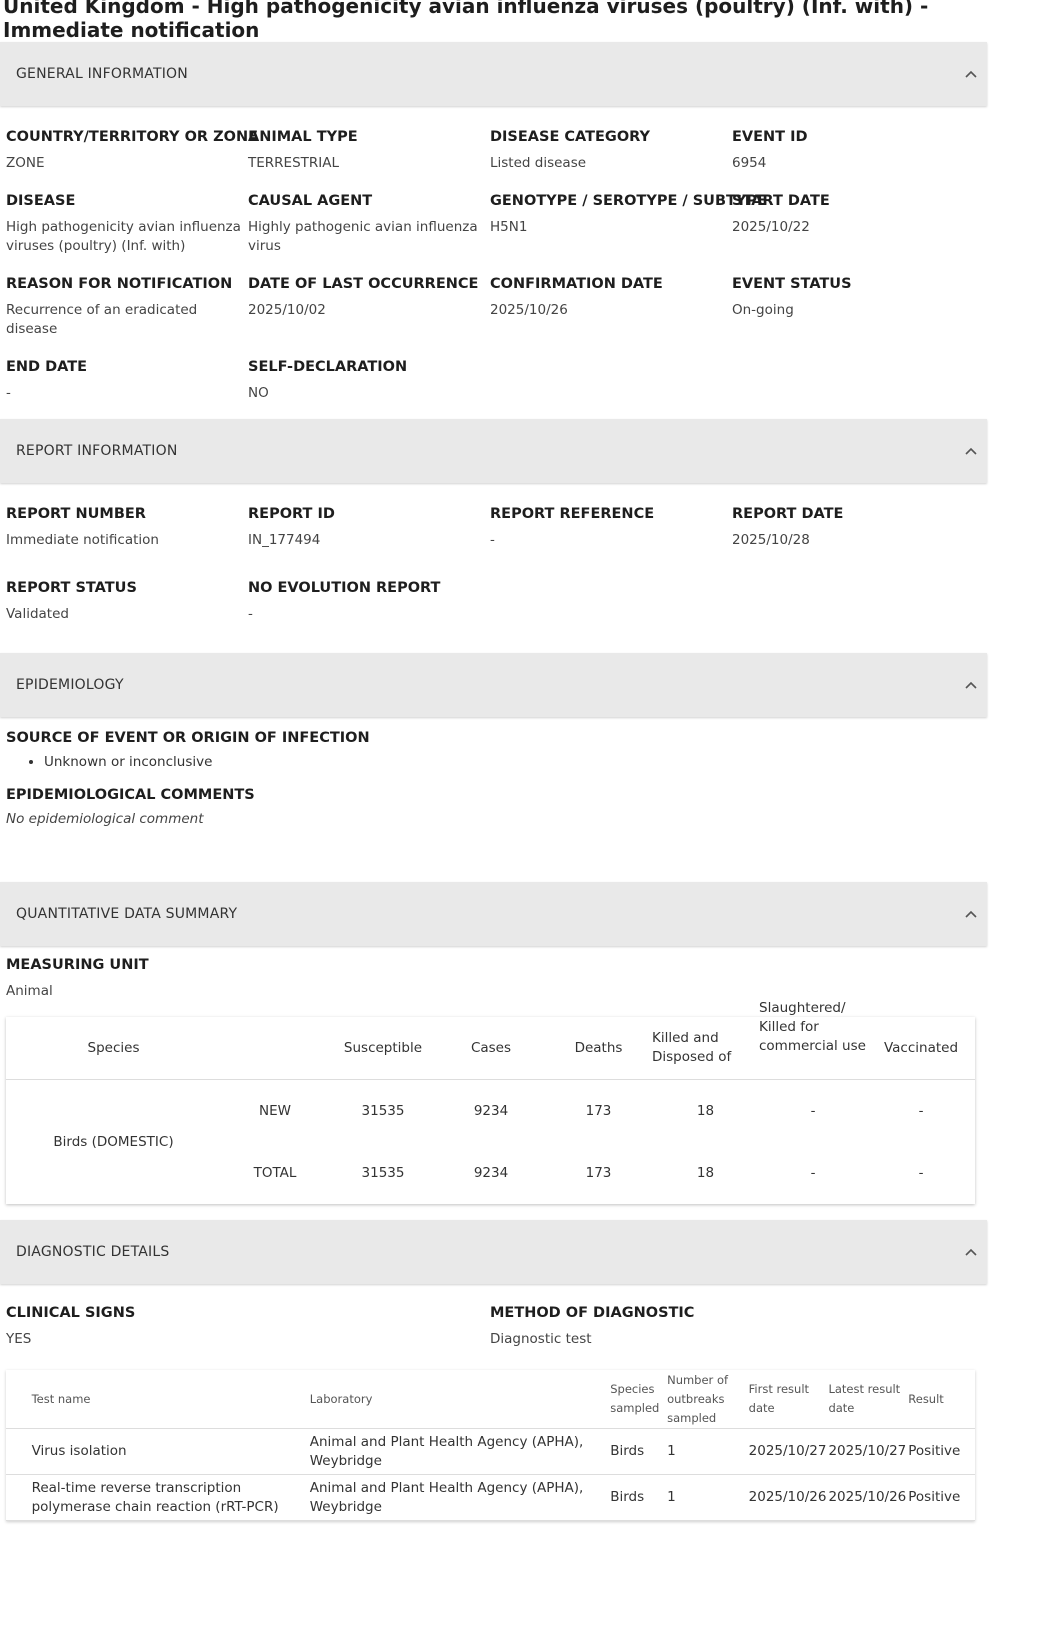  What do you see at coordinates (628, 214) in the screenshot?
I see `field-genotype: GENOTYPE / SEROTYPE / SUBTYPE H5N1` at bounding box center [628, 214].